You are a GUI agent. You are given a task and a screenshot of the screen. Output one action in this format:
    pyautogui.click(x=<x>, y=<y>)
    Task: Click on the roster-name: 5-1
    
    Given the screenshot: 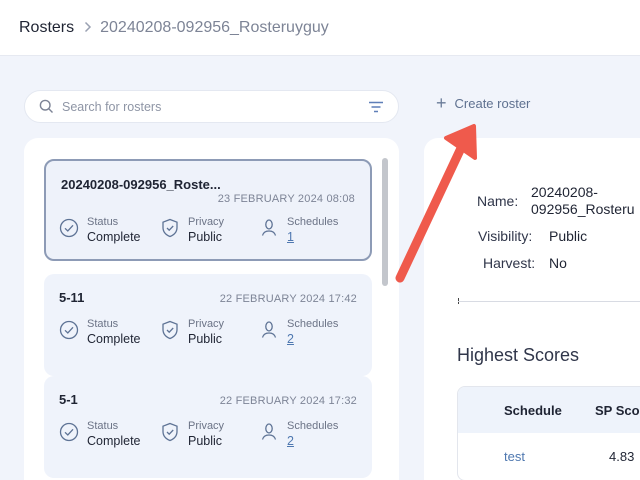 What is the action you would take?
    pyautogui.click(x=68, y=399)
    